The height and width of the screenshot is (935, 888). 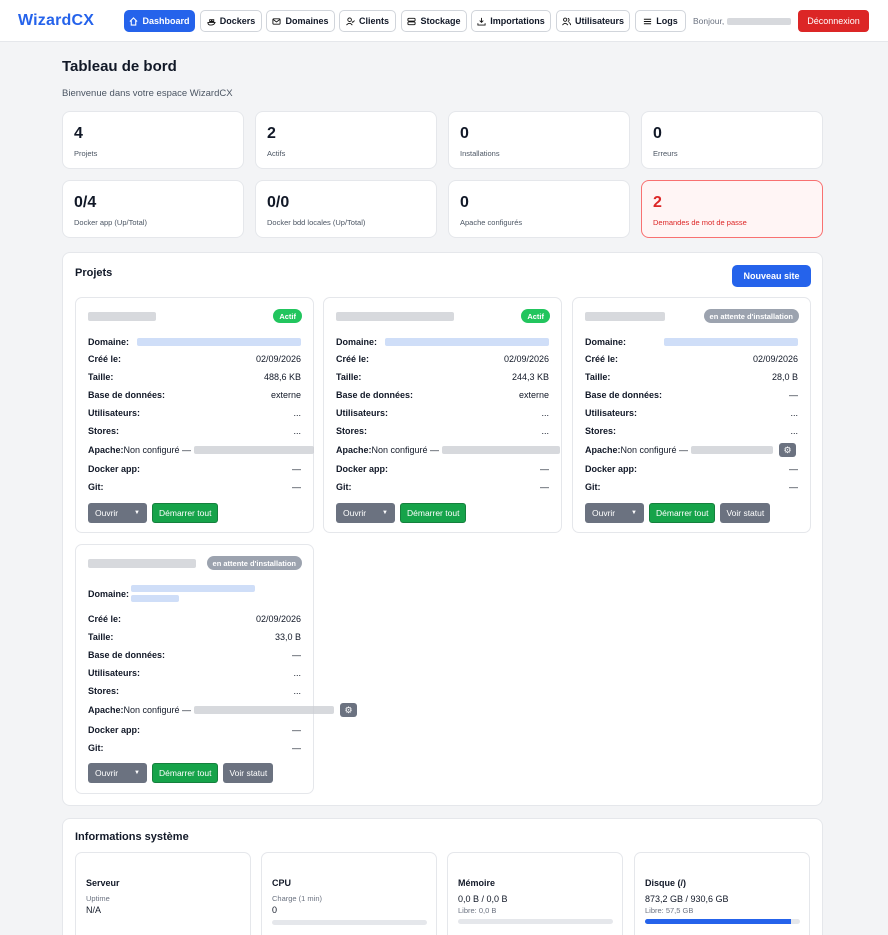 I want to click on stat-card-docker-db: 0/0 Docker bdd locales (Up/Total), so click(x=346, y=209).